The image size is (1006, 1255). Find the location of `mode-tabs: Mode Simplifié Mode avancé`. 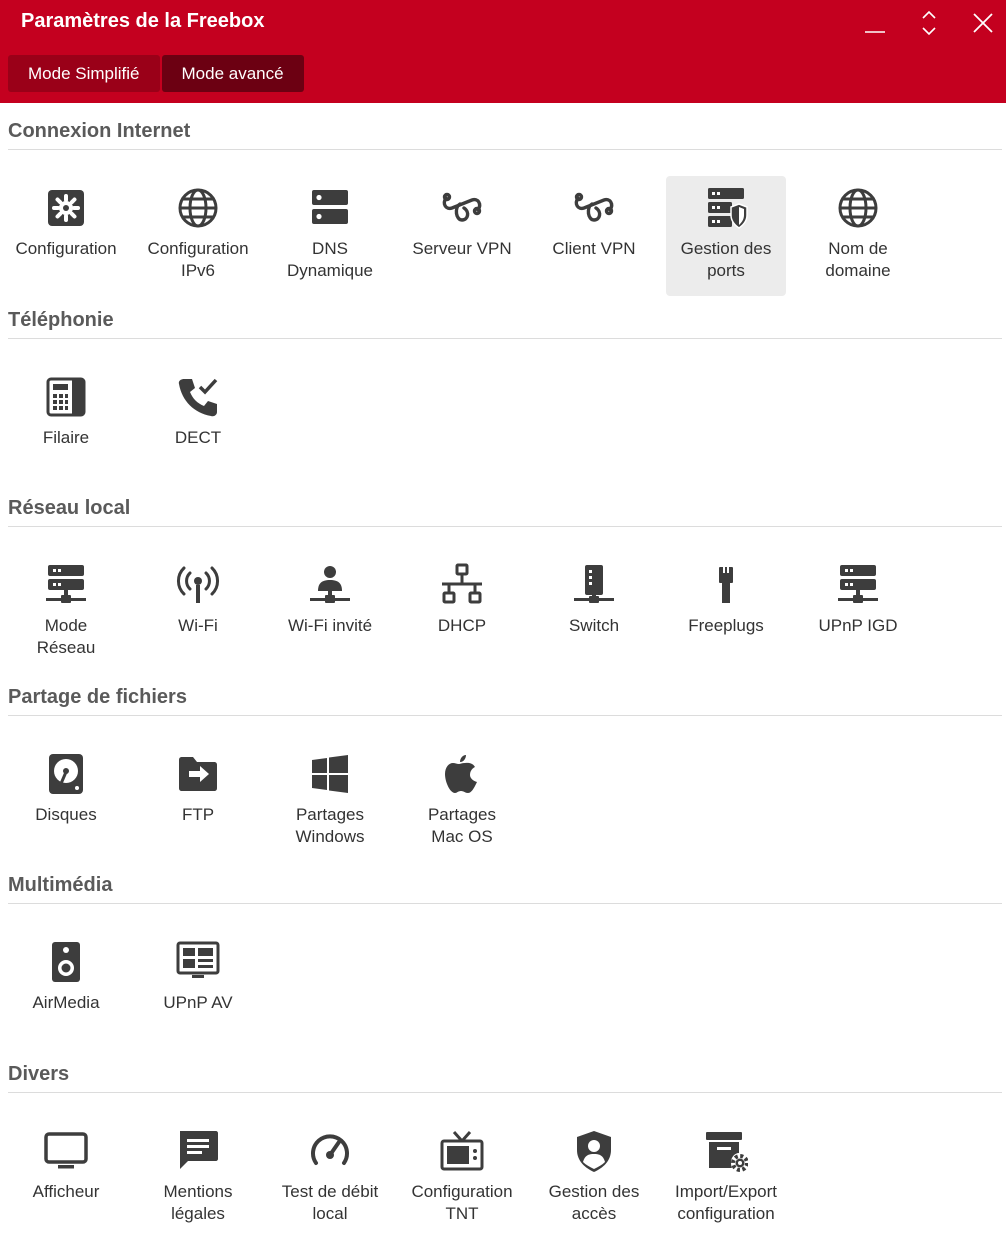

mode-tabs: Mode Simplifié Mode avancé is located at coordinates (156, 73).